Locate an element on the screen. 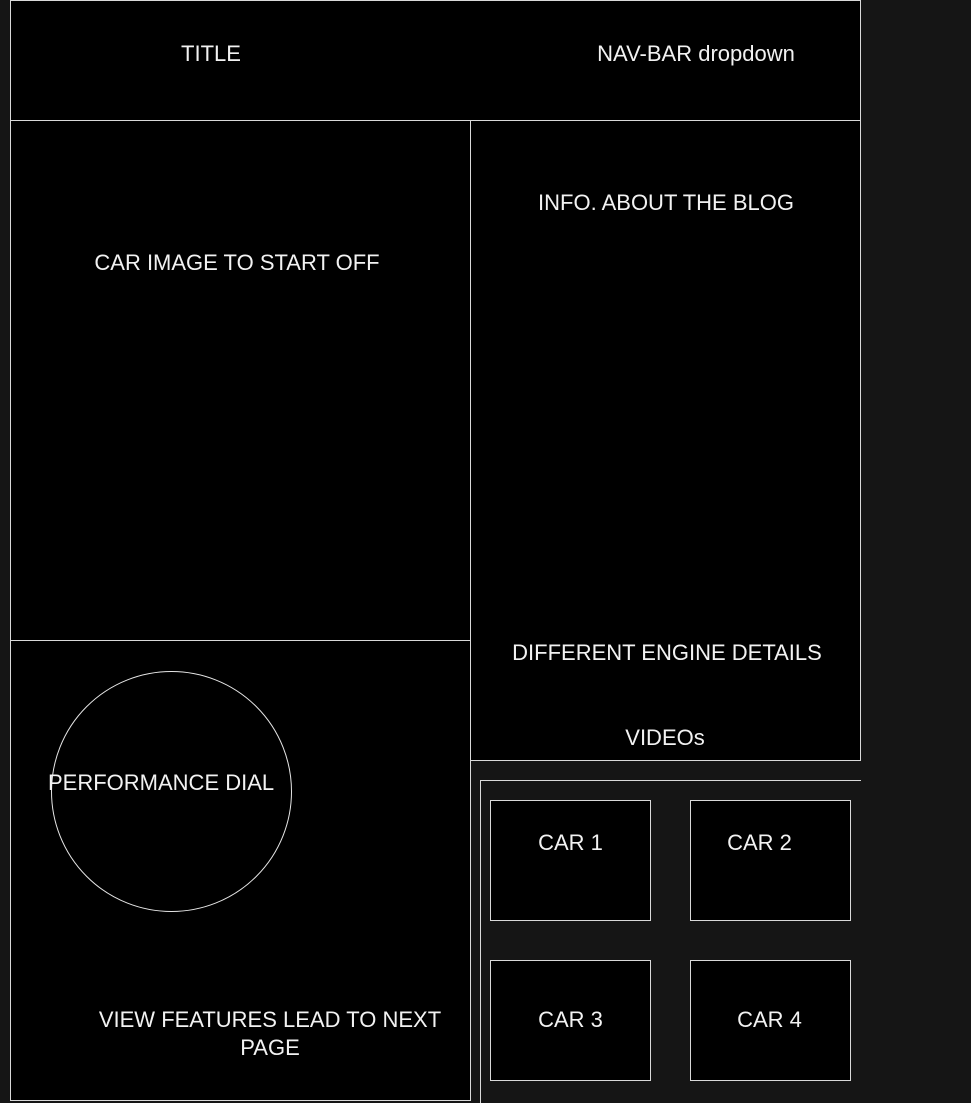  videos-label: VIDEOs is located at coordinates (665, 737).